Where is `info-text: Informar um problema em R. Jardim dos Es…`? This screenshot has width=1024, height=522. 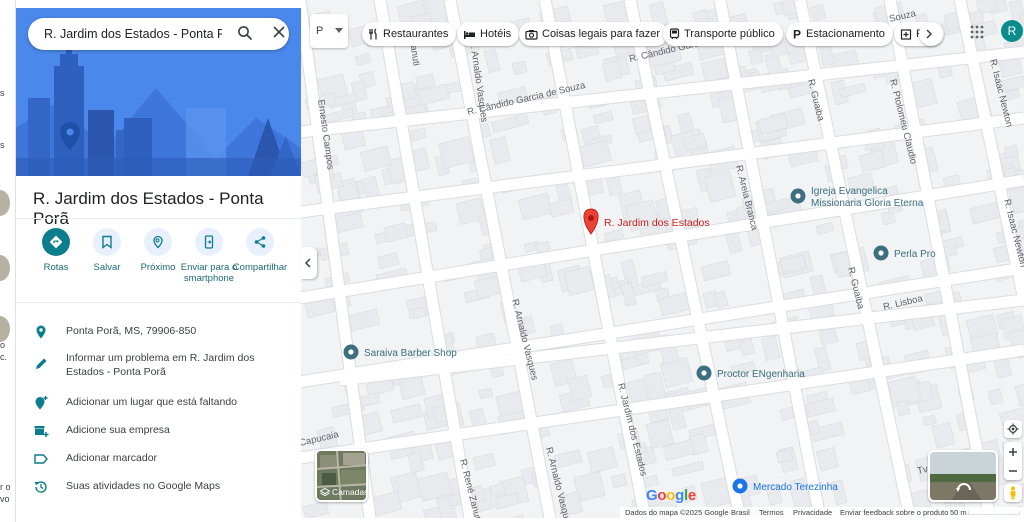
info-text: Informar um problema em R. Jardim dos Es… is located at coordinates (160, 365).